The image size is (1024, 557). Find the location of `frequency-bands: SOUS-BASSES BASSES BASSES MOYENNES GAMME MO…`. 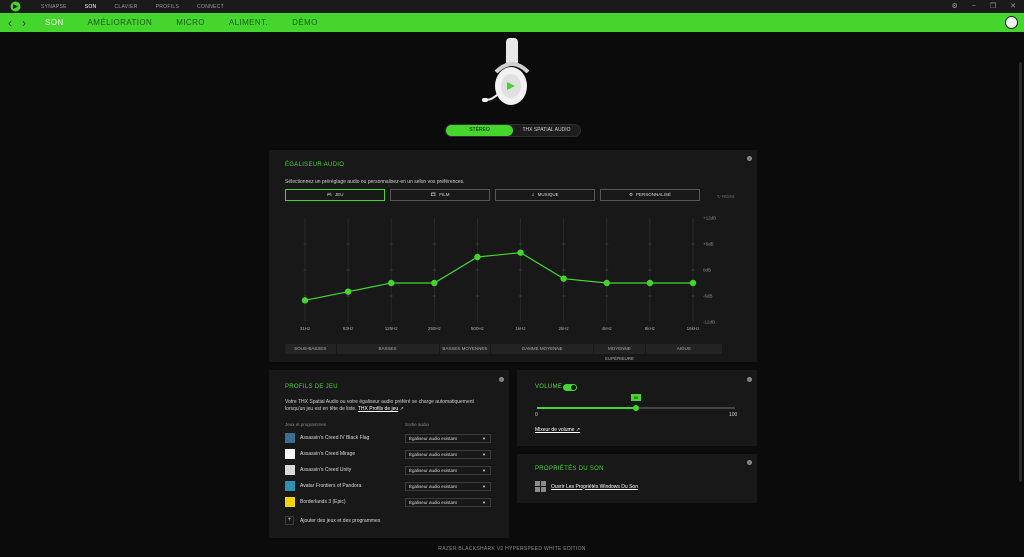

frequency-bands: SOUS-BASSES BASSES BASSES MOYENNES GAMME MO… is located at coordinates (504, 352).